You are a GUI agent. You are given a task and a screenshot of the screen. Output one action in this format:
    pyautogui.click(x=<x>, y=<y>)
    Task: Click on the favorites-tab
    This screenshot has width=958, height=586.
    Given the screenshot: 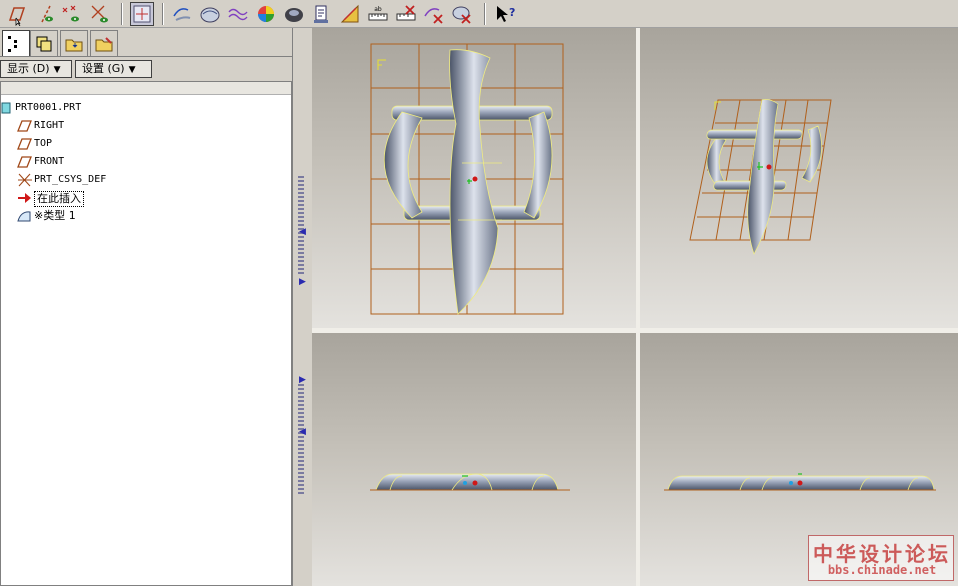 What is the action you would take?
    pyautogui.click(x=104, y=43)
    